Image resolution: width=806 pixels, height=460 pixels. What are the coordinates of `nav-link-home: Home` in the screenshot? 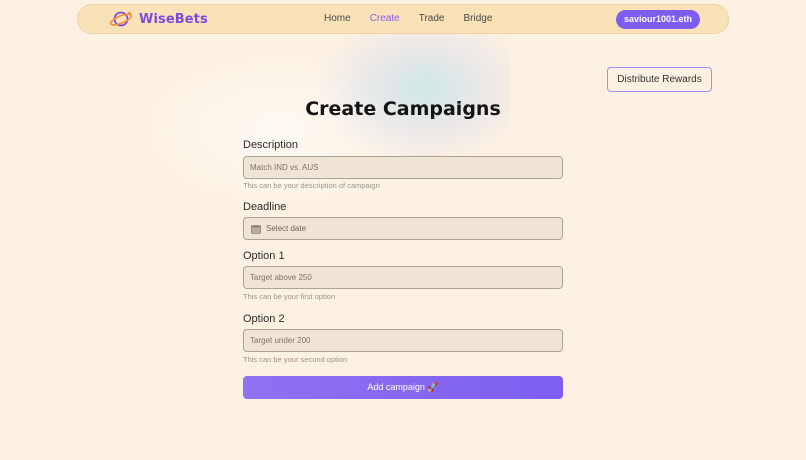 It's located at (337, 18).